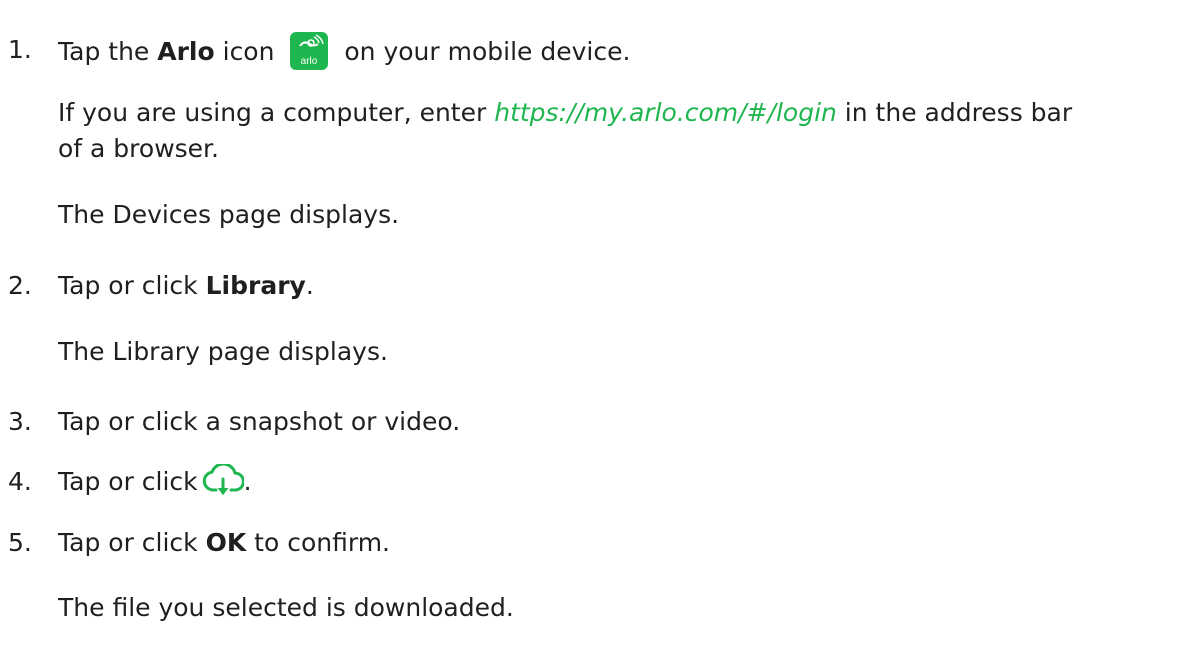 This screenshot has height=667, width=1204. Describe the element at coordinates (665, 112) in the screenshot. I see `login-url-link: https://my.arlo.com/#/login` at that location.